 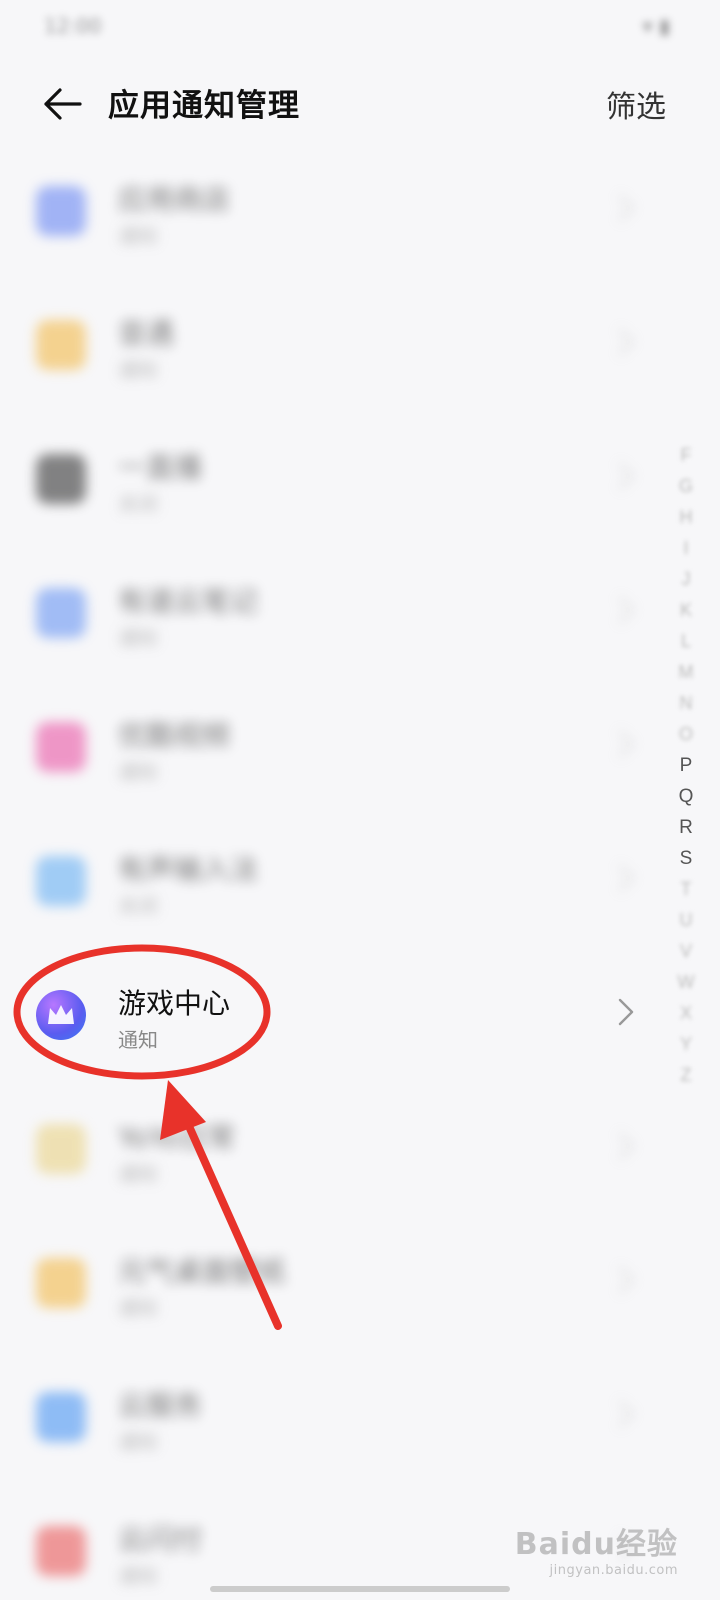 I want to click on crown-icon, so click(x=61, y=1015).